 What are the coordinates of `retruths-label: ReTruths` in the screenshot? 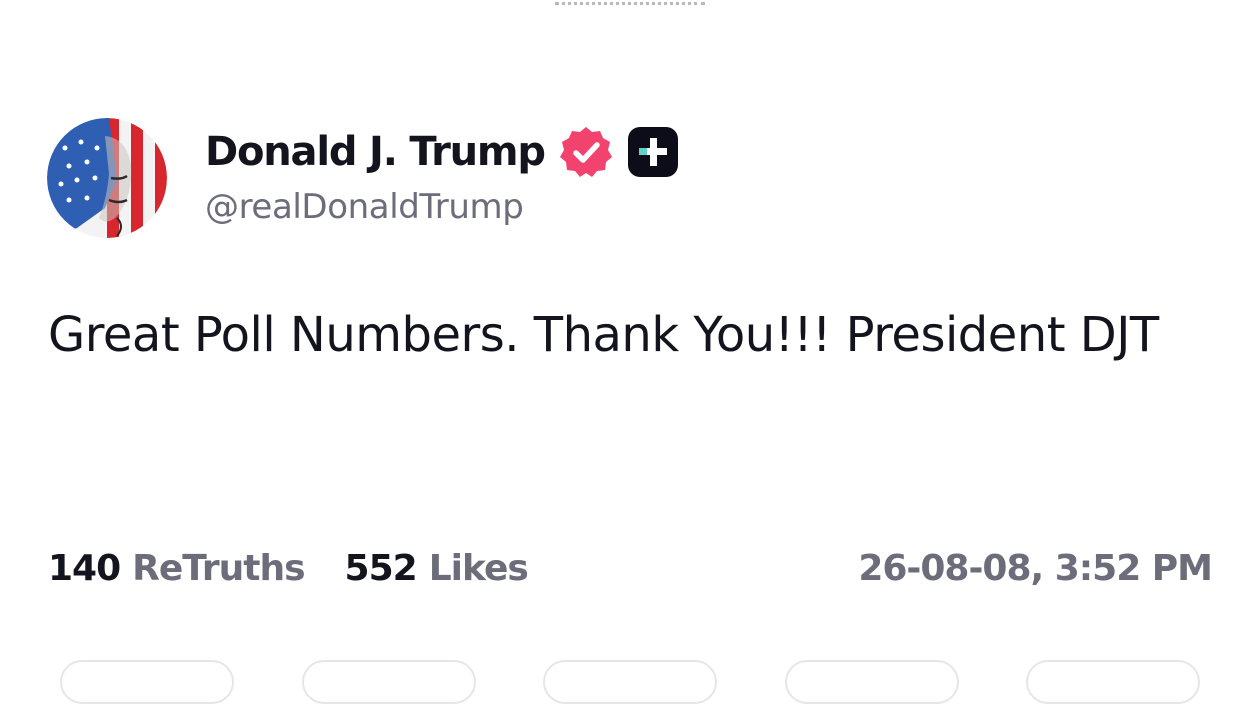 It's located at (218, 568).